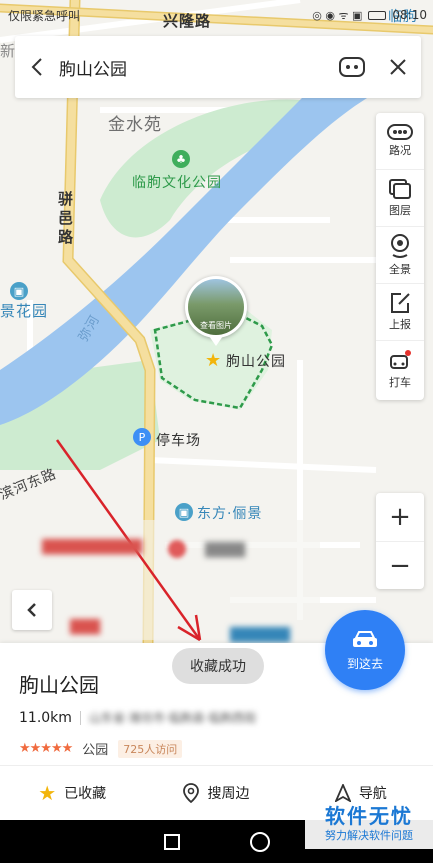 This screenshot has width=433, height=863. Describe the element at coordinates (92, 547) in the screenshot. I see `blurred-poi-1: ██████████` at that location.